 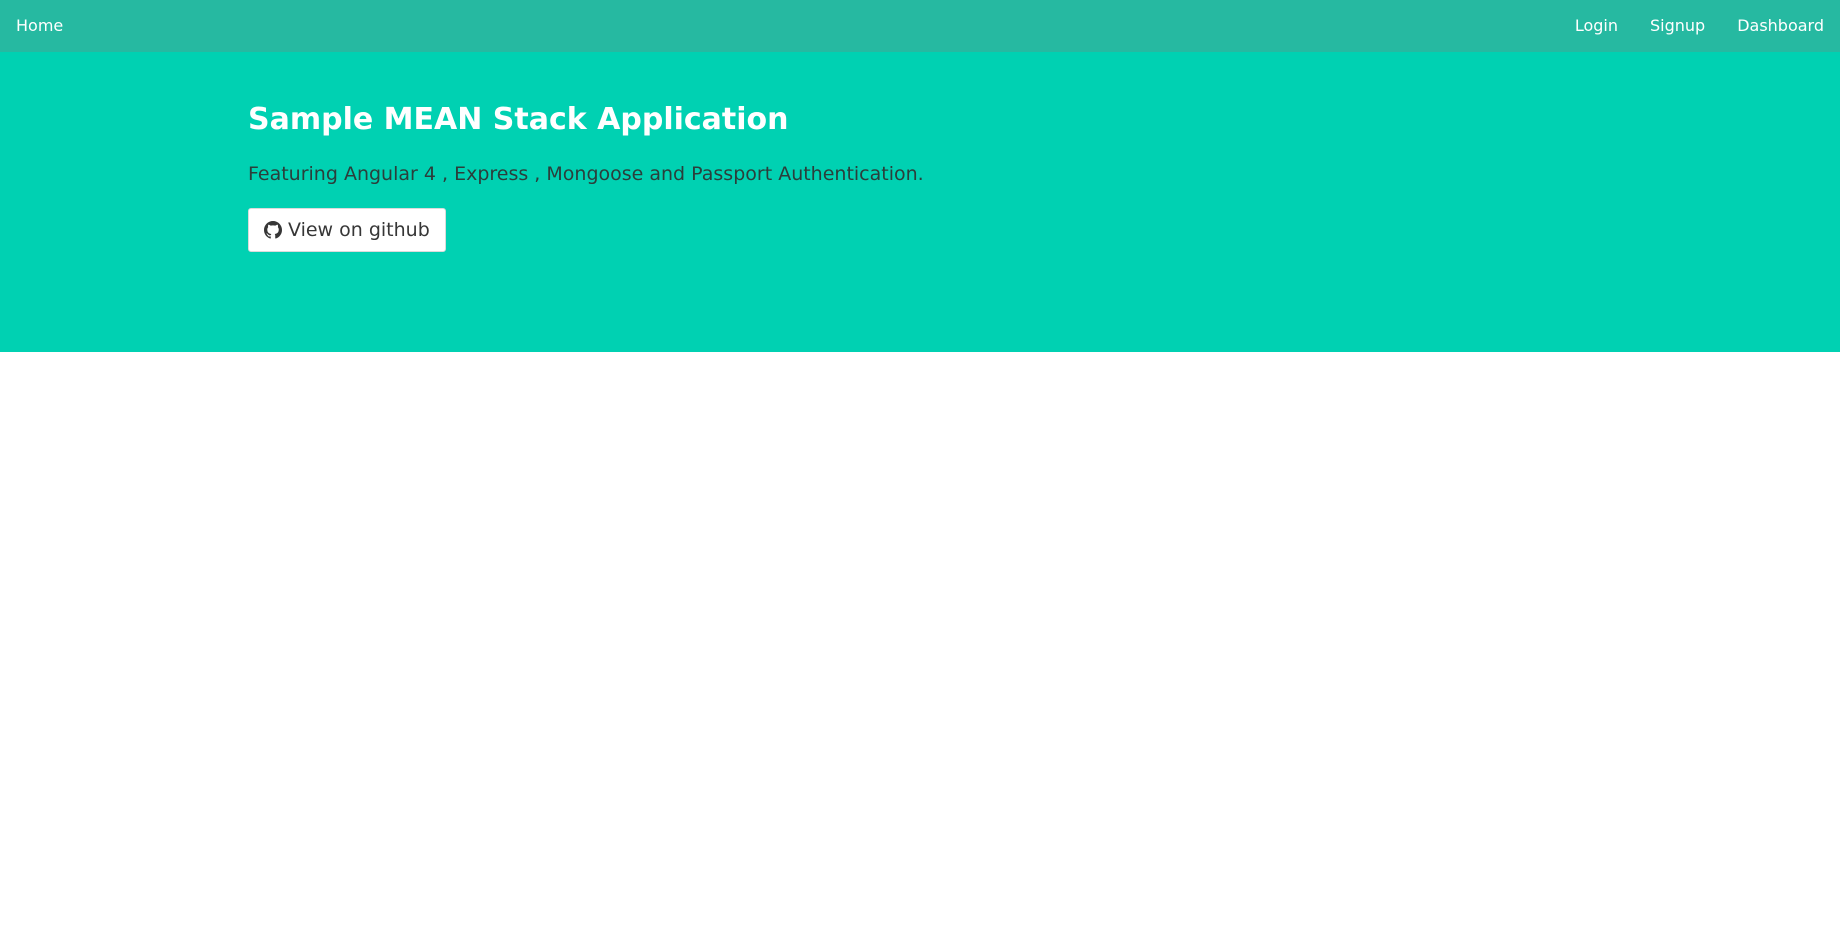 What do you see at coordinates (1677, 26) in the screenshot?
I see `nav-signup-link: Signup` at bounding box center [1677, 26].